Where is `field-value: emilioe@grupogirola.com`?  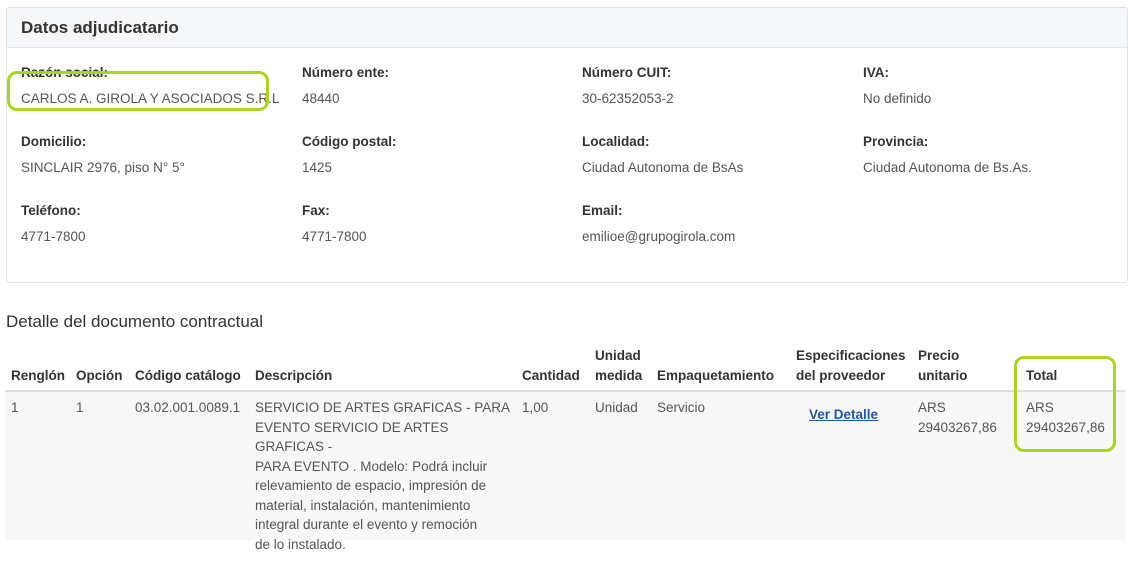 field-value: emilioe@grupogirola.com is located at coordinates (659, 236).